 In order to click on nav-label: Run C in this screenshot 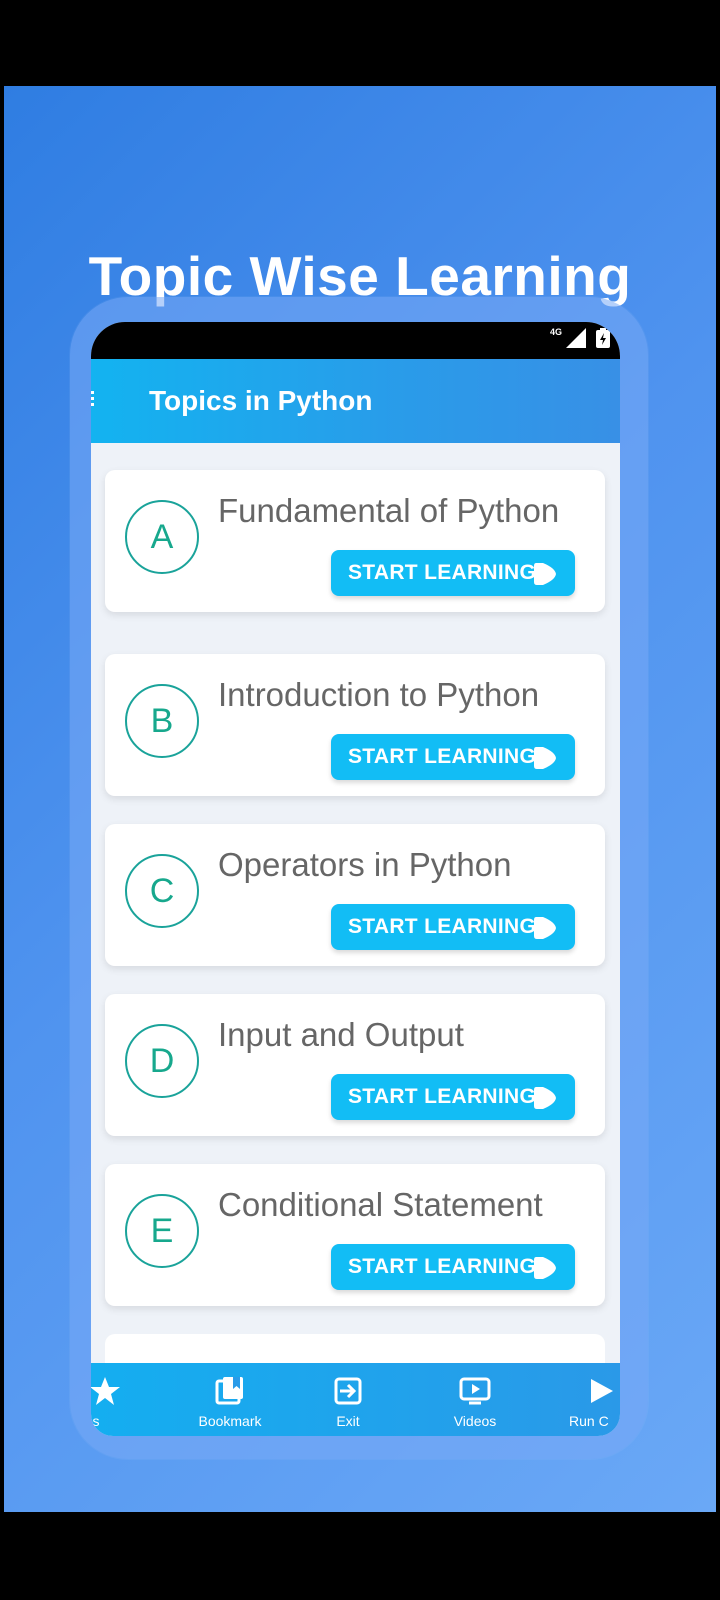, I will do `click(589, 1421)`.